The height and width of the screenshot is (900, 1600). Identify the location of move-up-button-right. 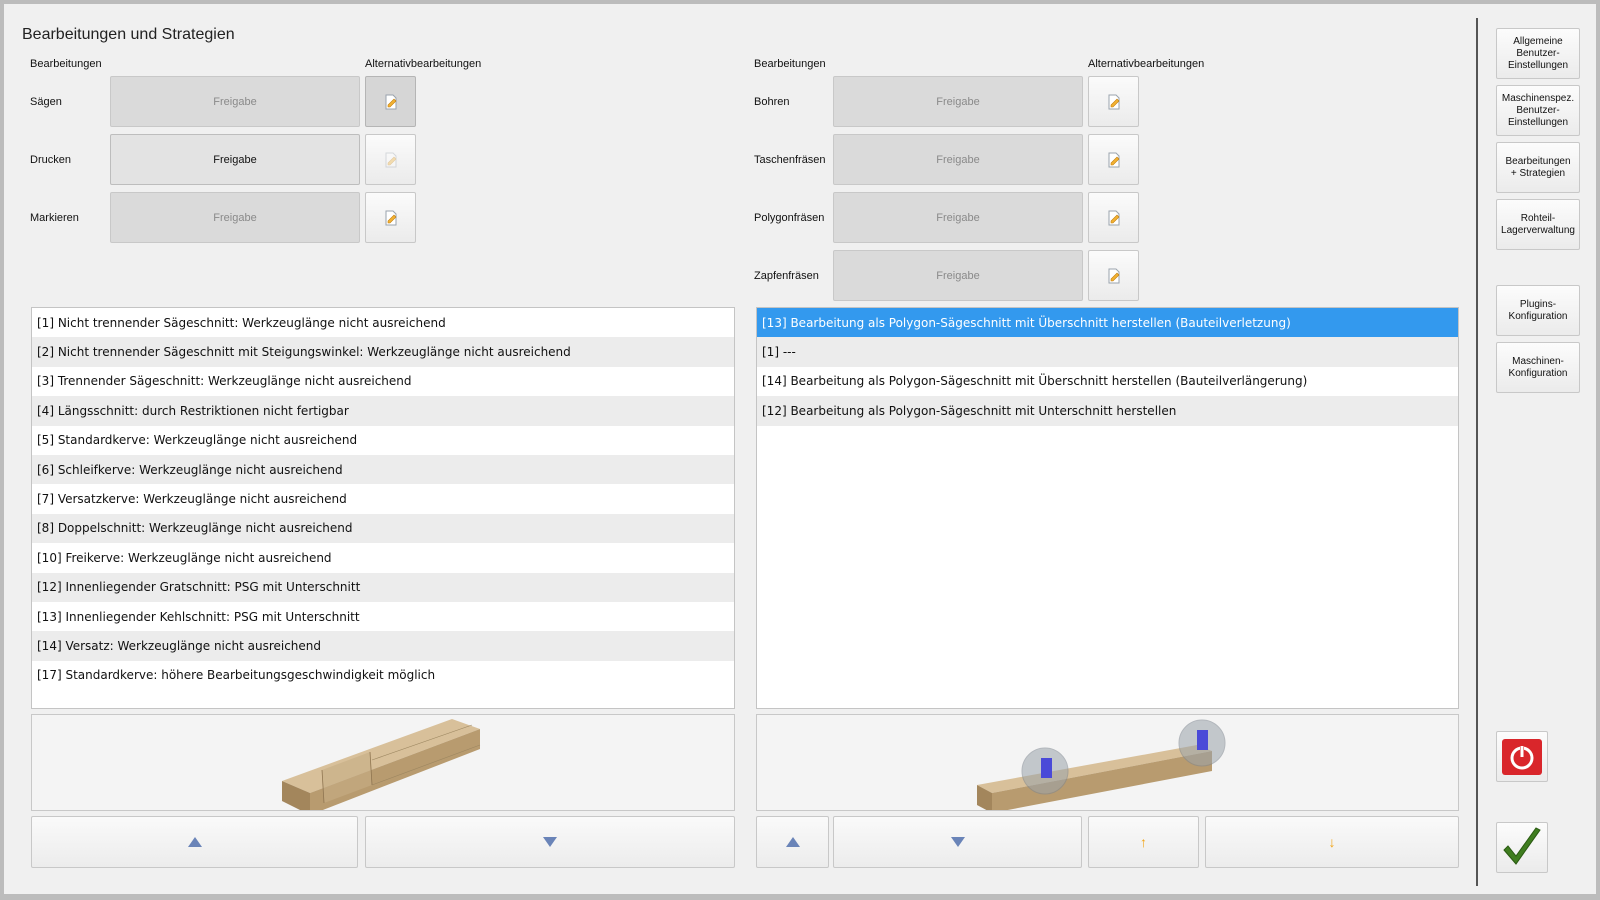
(792, 842).